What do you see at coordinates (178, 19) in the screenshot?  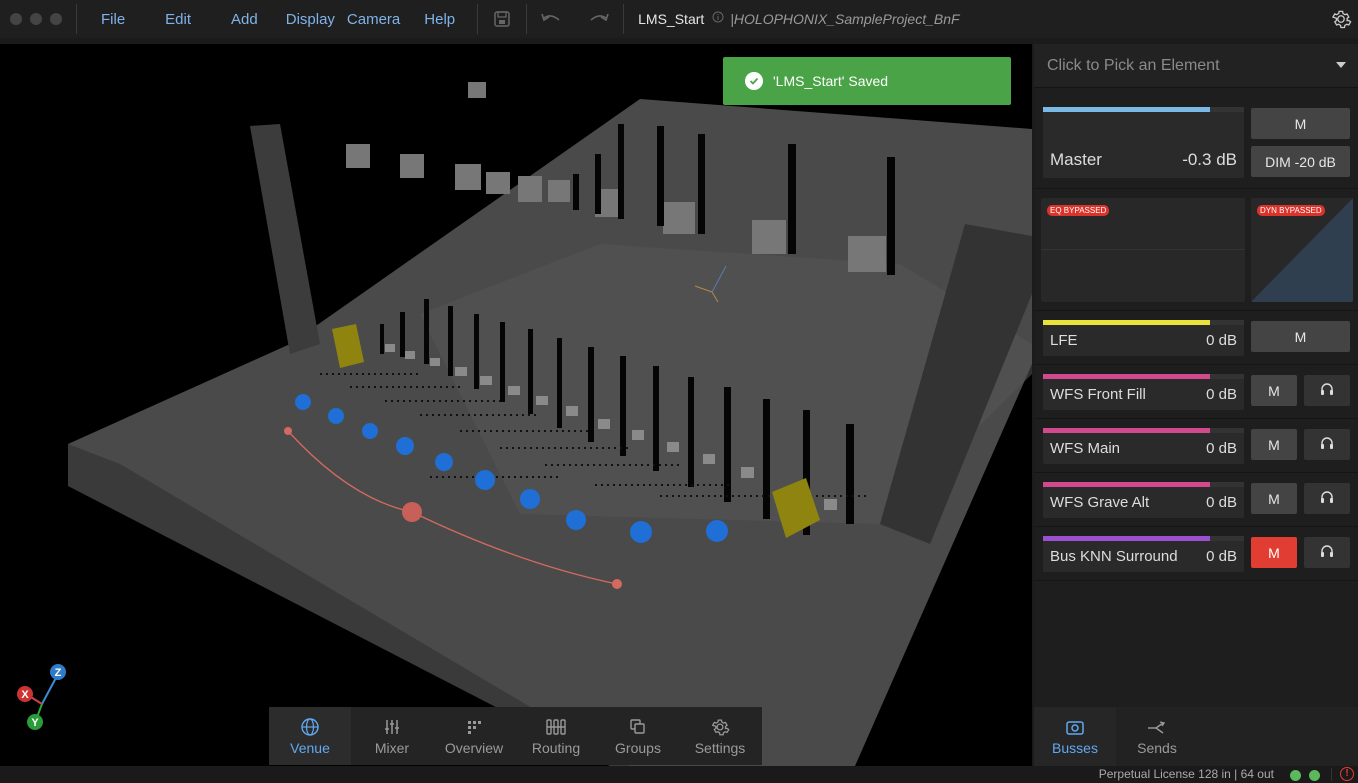 I see `menu-edit: Edit` at bounding box center [178, 19].